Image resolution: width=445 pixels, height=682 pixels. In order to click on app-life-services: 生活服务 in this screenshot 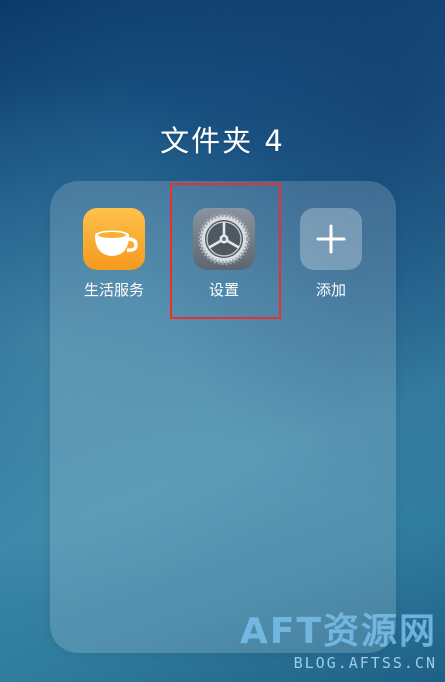, I will do `click(114, 254)`.